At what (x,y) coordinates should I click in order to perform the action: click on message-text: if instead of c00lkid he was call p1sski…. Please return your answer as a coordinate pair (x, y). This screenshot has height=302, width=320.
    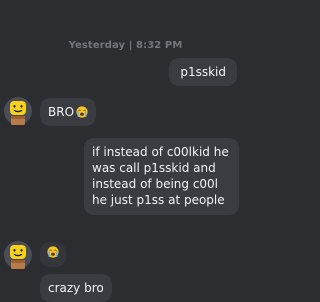
    Looking at the image, I should click on (160, 176).